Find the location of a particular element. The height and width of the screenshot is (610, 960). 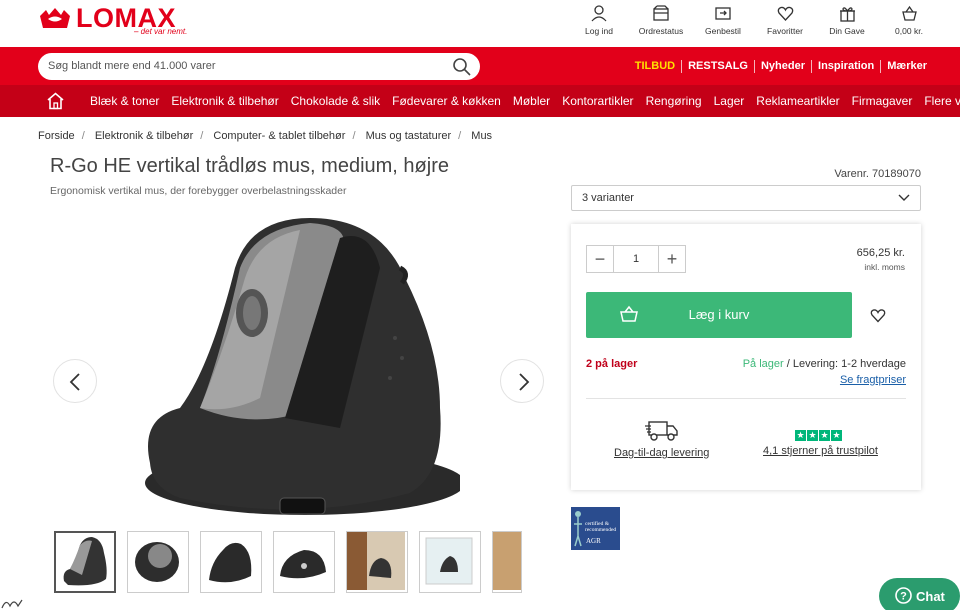

decorative-icon is located at coordinates (12, 604).